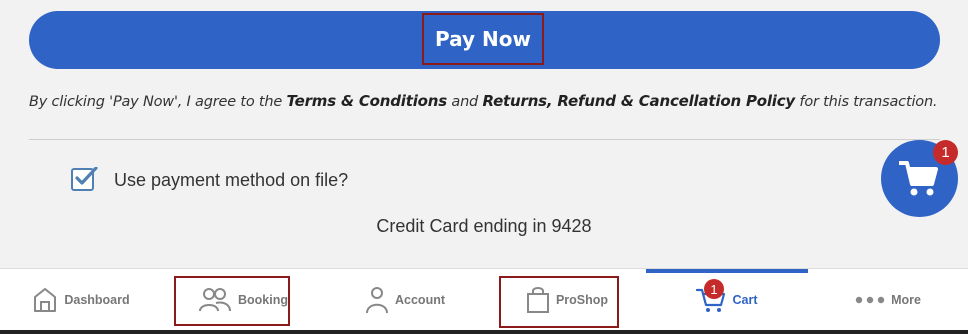  What do you see at coordinates (538, 300) in the screenshot?
I see `shopping-bag-icon` at bounding box center [538, 300].